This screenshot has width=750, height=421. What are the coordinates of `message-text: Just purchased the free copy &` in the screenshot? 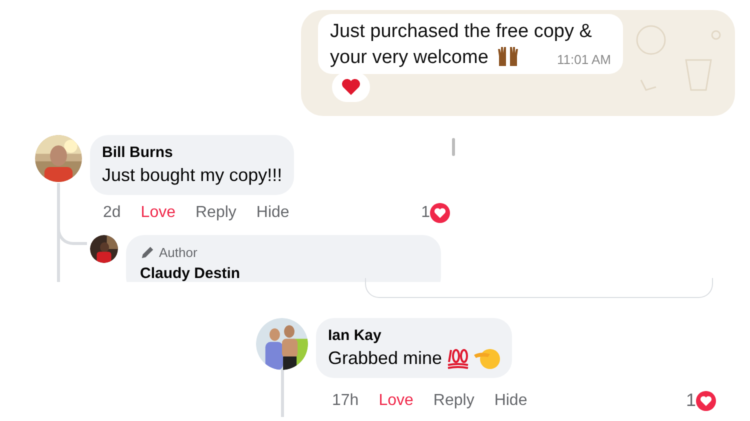 It's located at (461, 32).